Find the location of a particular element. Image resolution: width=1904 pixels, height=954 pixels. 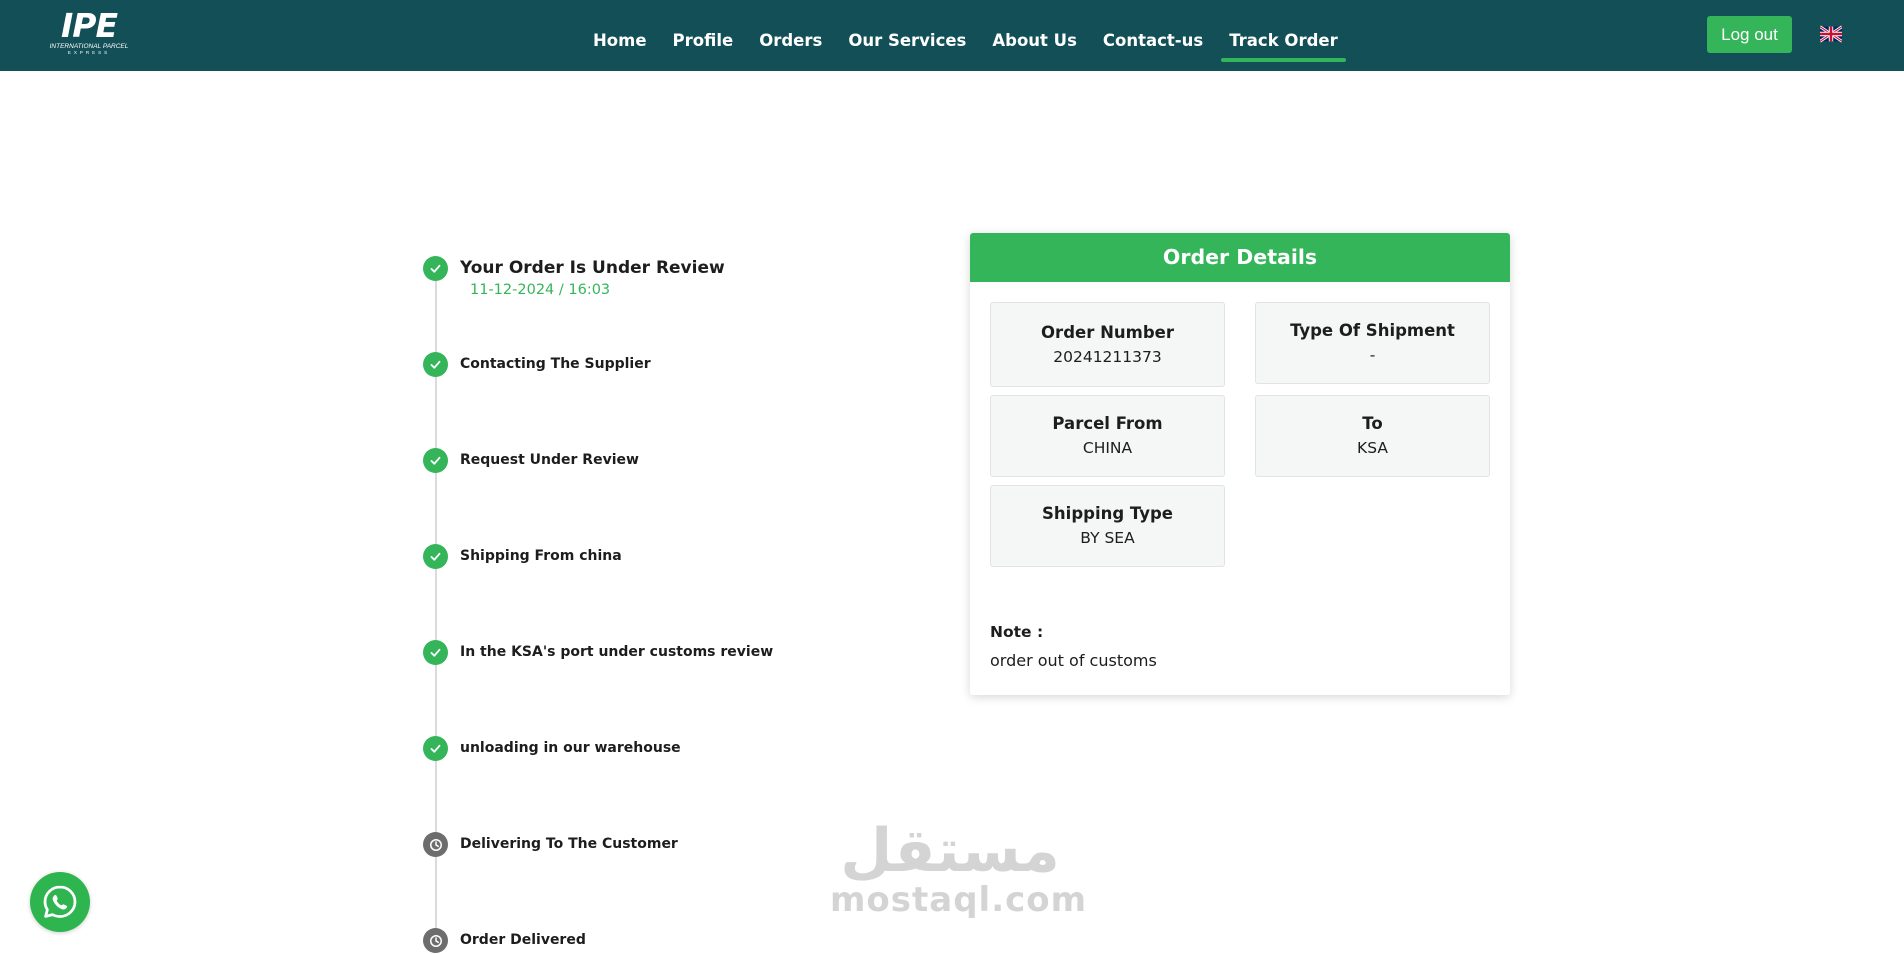

step-title: Request Under Review is located at coordinates (549, 460).